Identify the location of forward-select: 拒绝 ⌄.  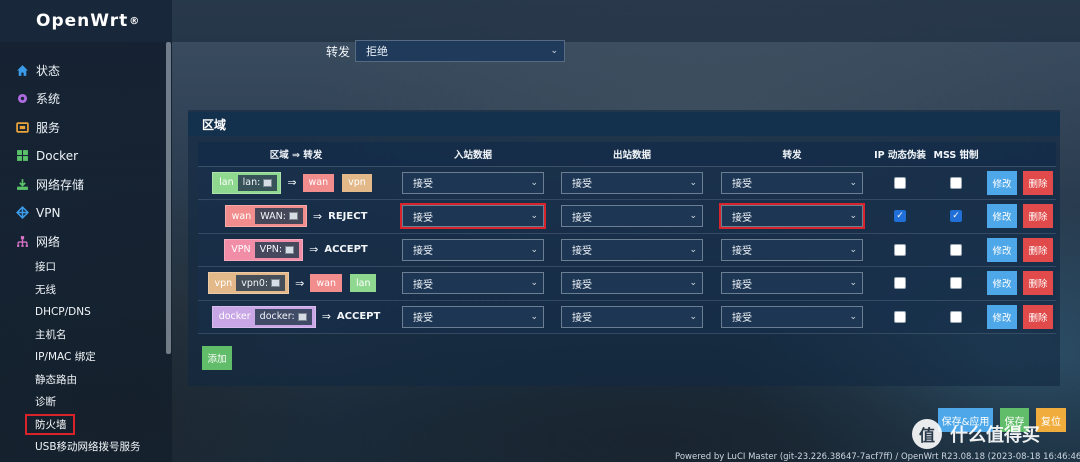
(460, 51).